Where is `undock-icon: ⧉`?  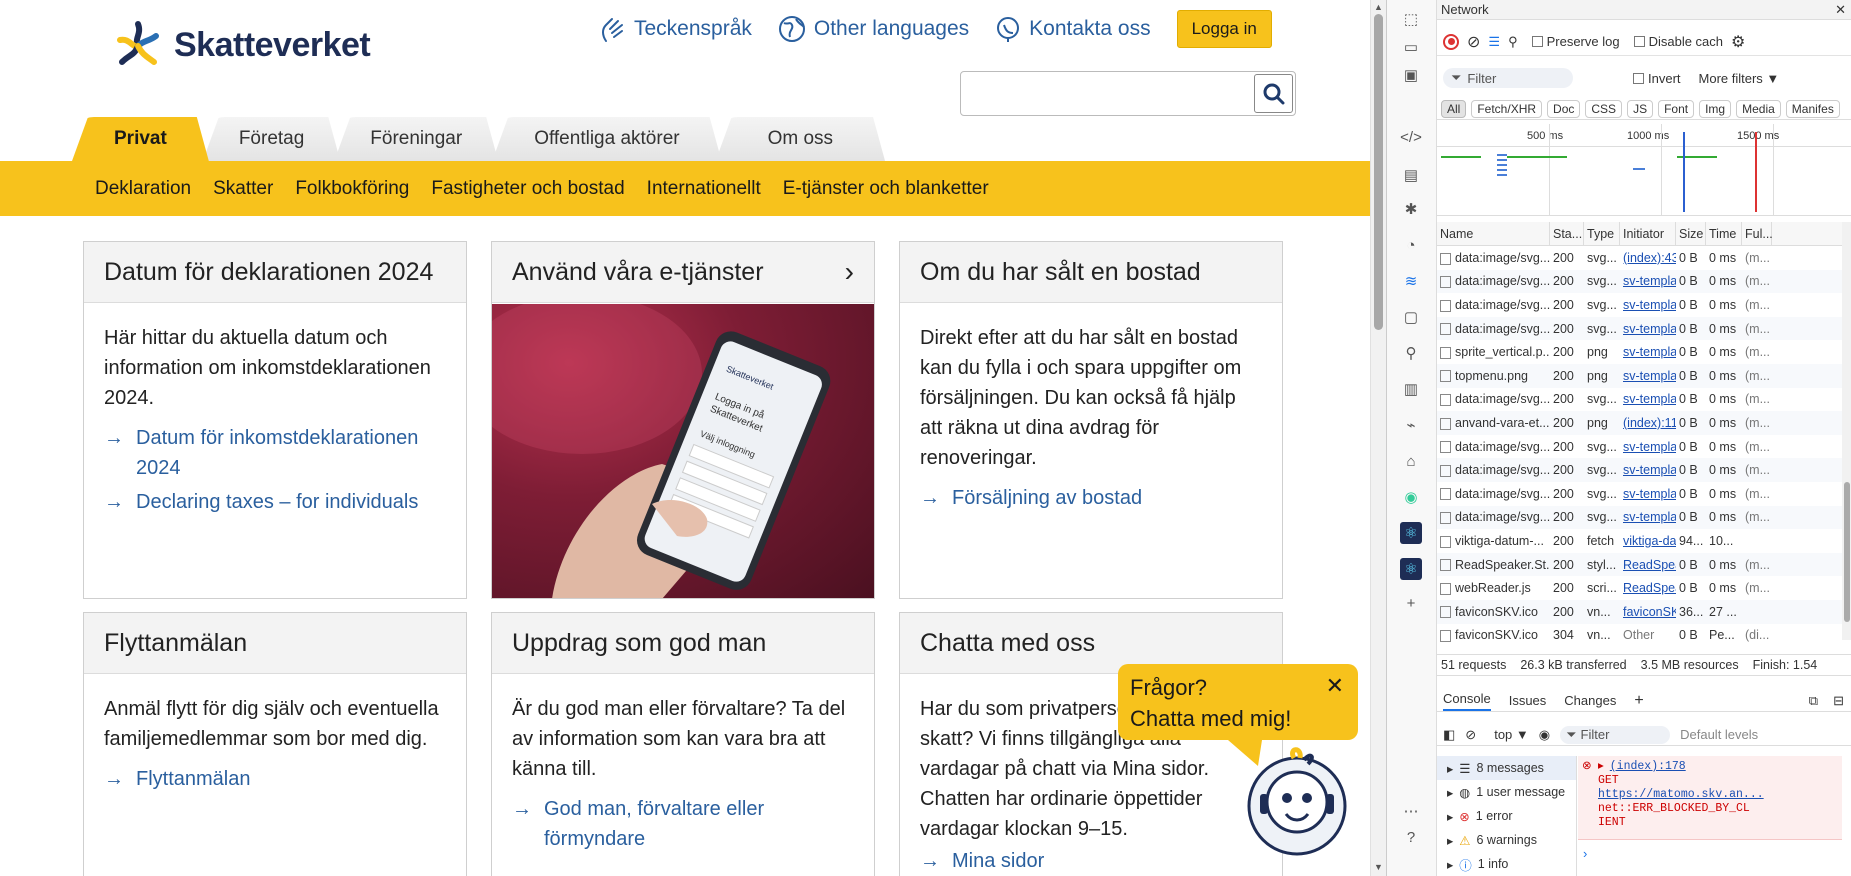
undock-icon: ⧉ is located at coordinates (1813, 701).